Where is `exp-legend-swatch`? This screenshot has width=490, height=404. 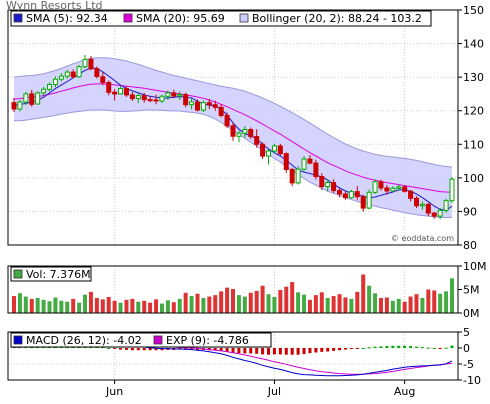
exp-legend-swatch is located at coordinates (158, 340).